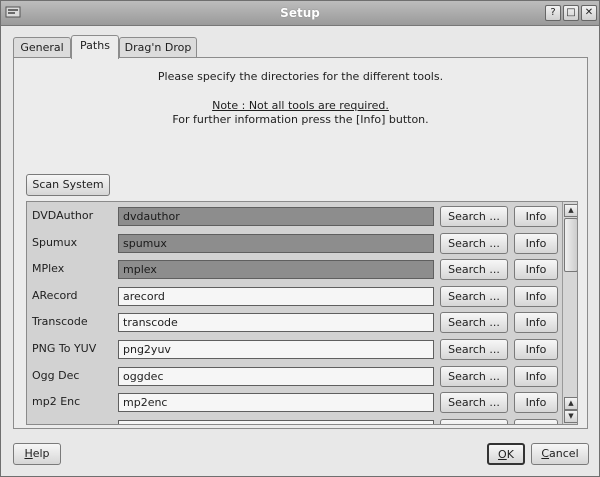 This screenshot has height=477, width=600. Describe the element at coordinates (68, 185) in the screenshot. I see `scan-system-button: Scan System` at that location.